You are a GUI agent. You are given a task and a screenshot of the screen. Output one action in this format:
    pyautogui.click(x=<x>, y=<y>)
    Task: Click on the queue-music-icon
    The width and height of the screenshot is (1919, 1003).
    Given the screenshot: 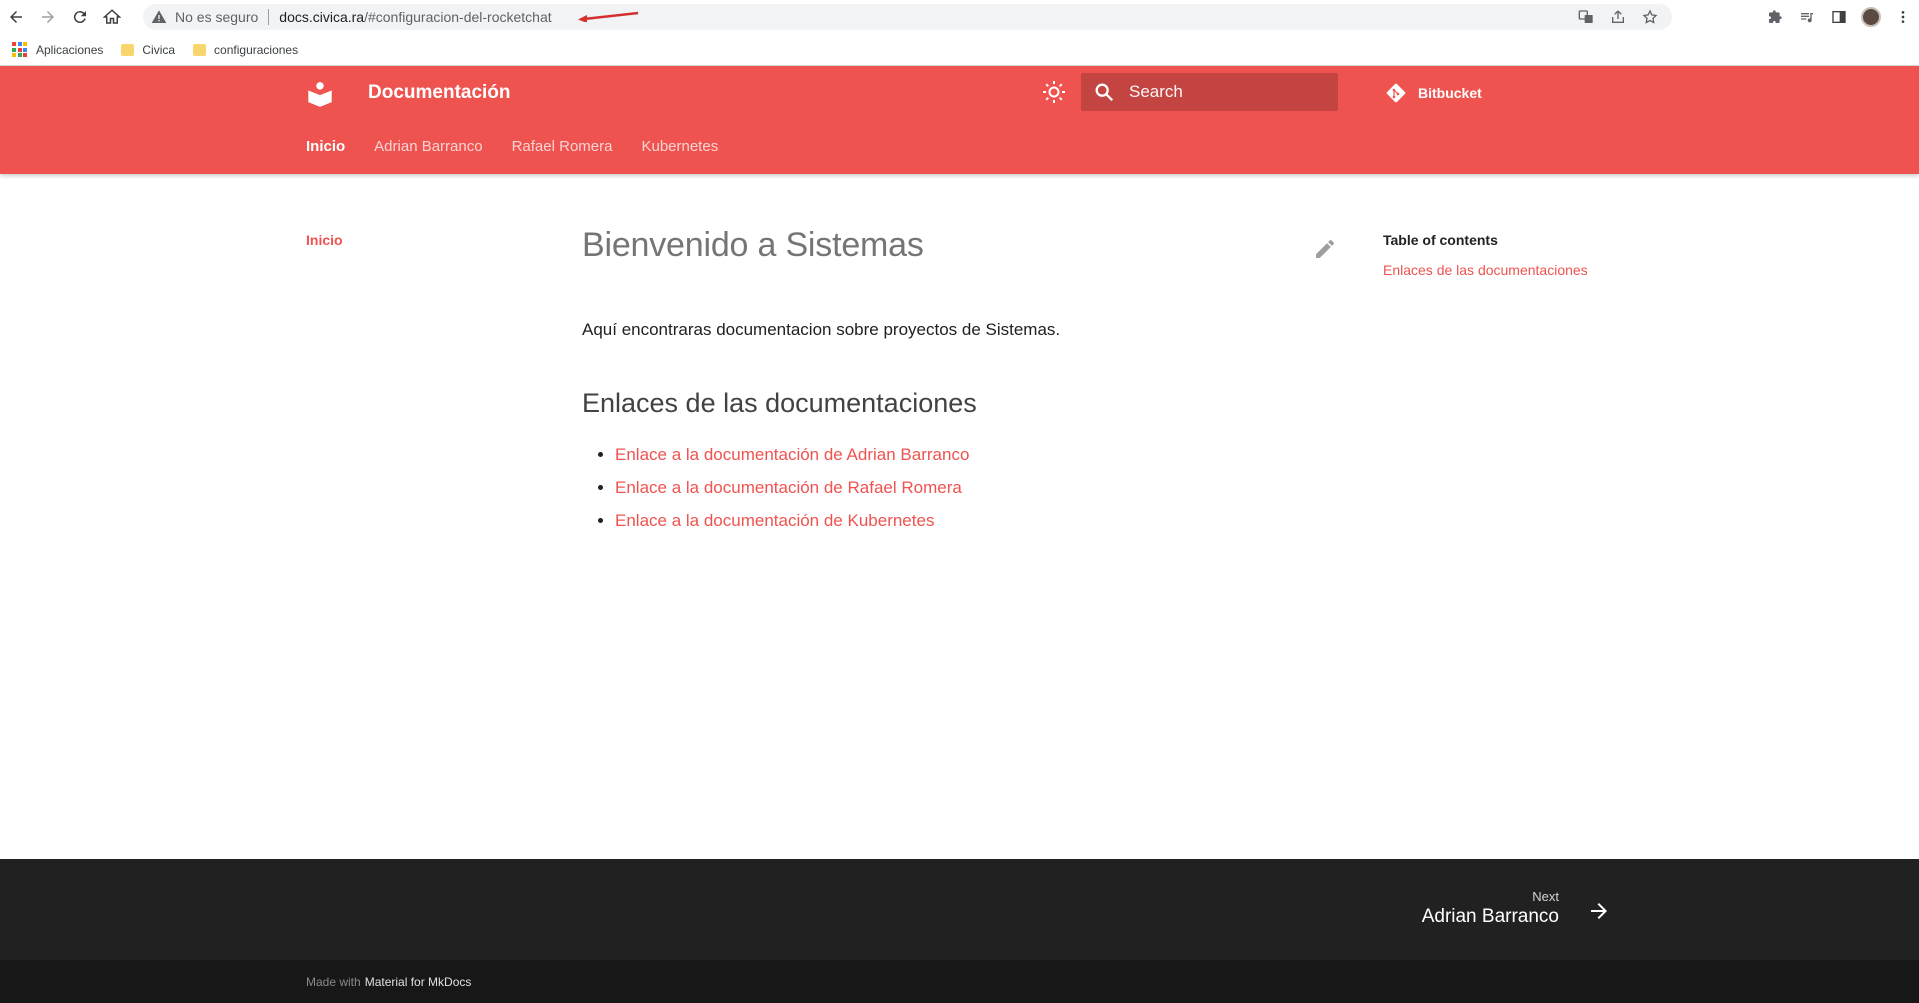 What is the action you would take?
    pyautogui.click(x=1807, y=18)
    